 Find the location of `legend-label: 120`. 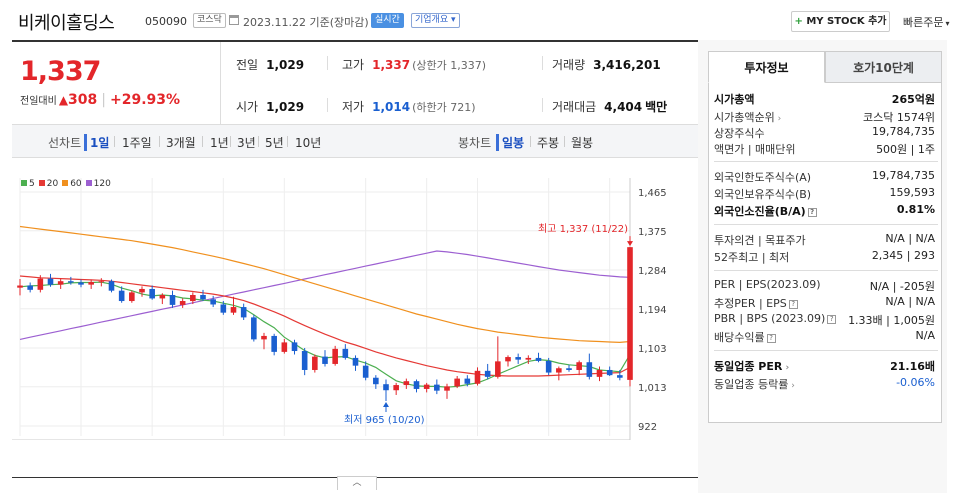

legend-label: 120 is located at coordinates (102, 184).